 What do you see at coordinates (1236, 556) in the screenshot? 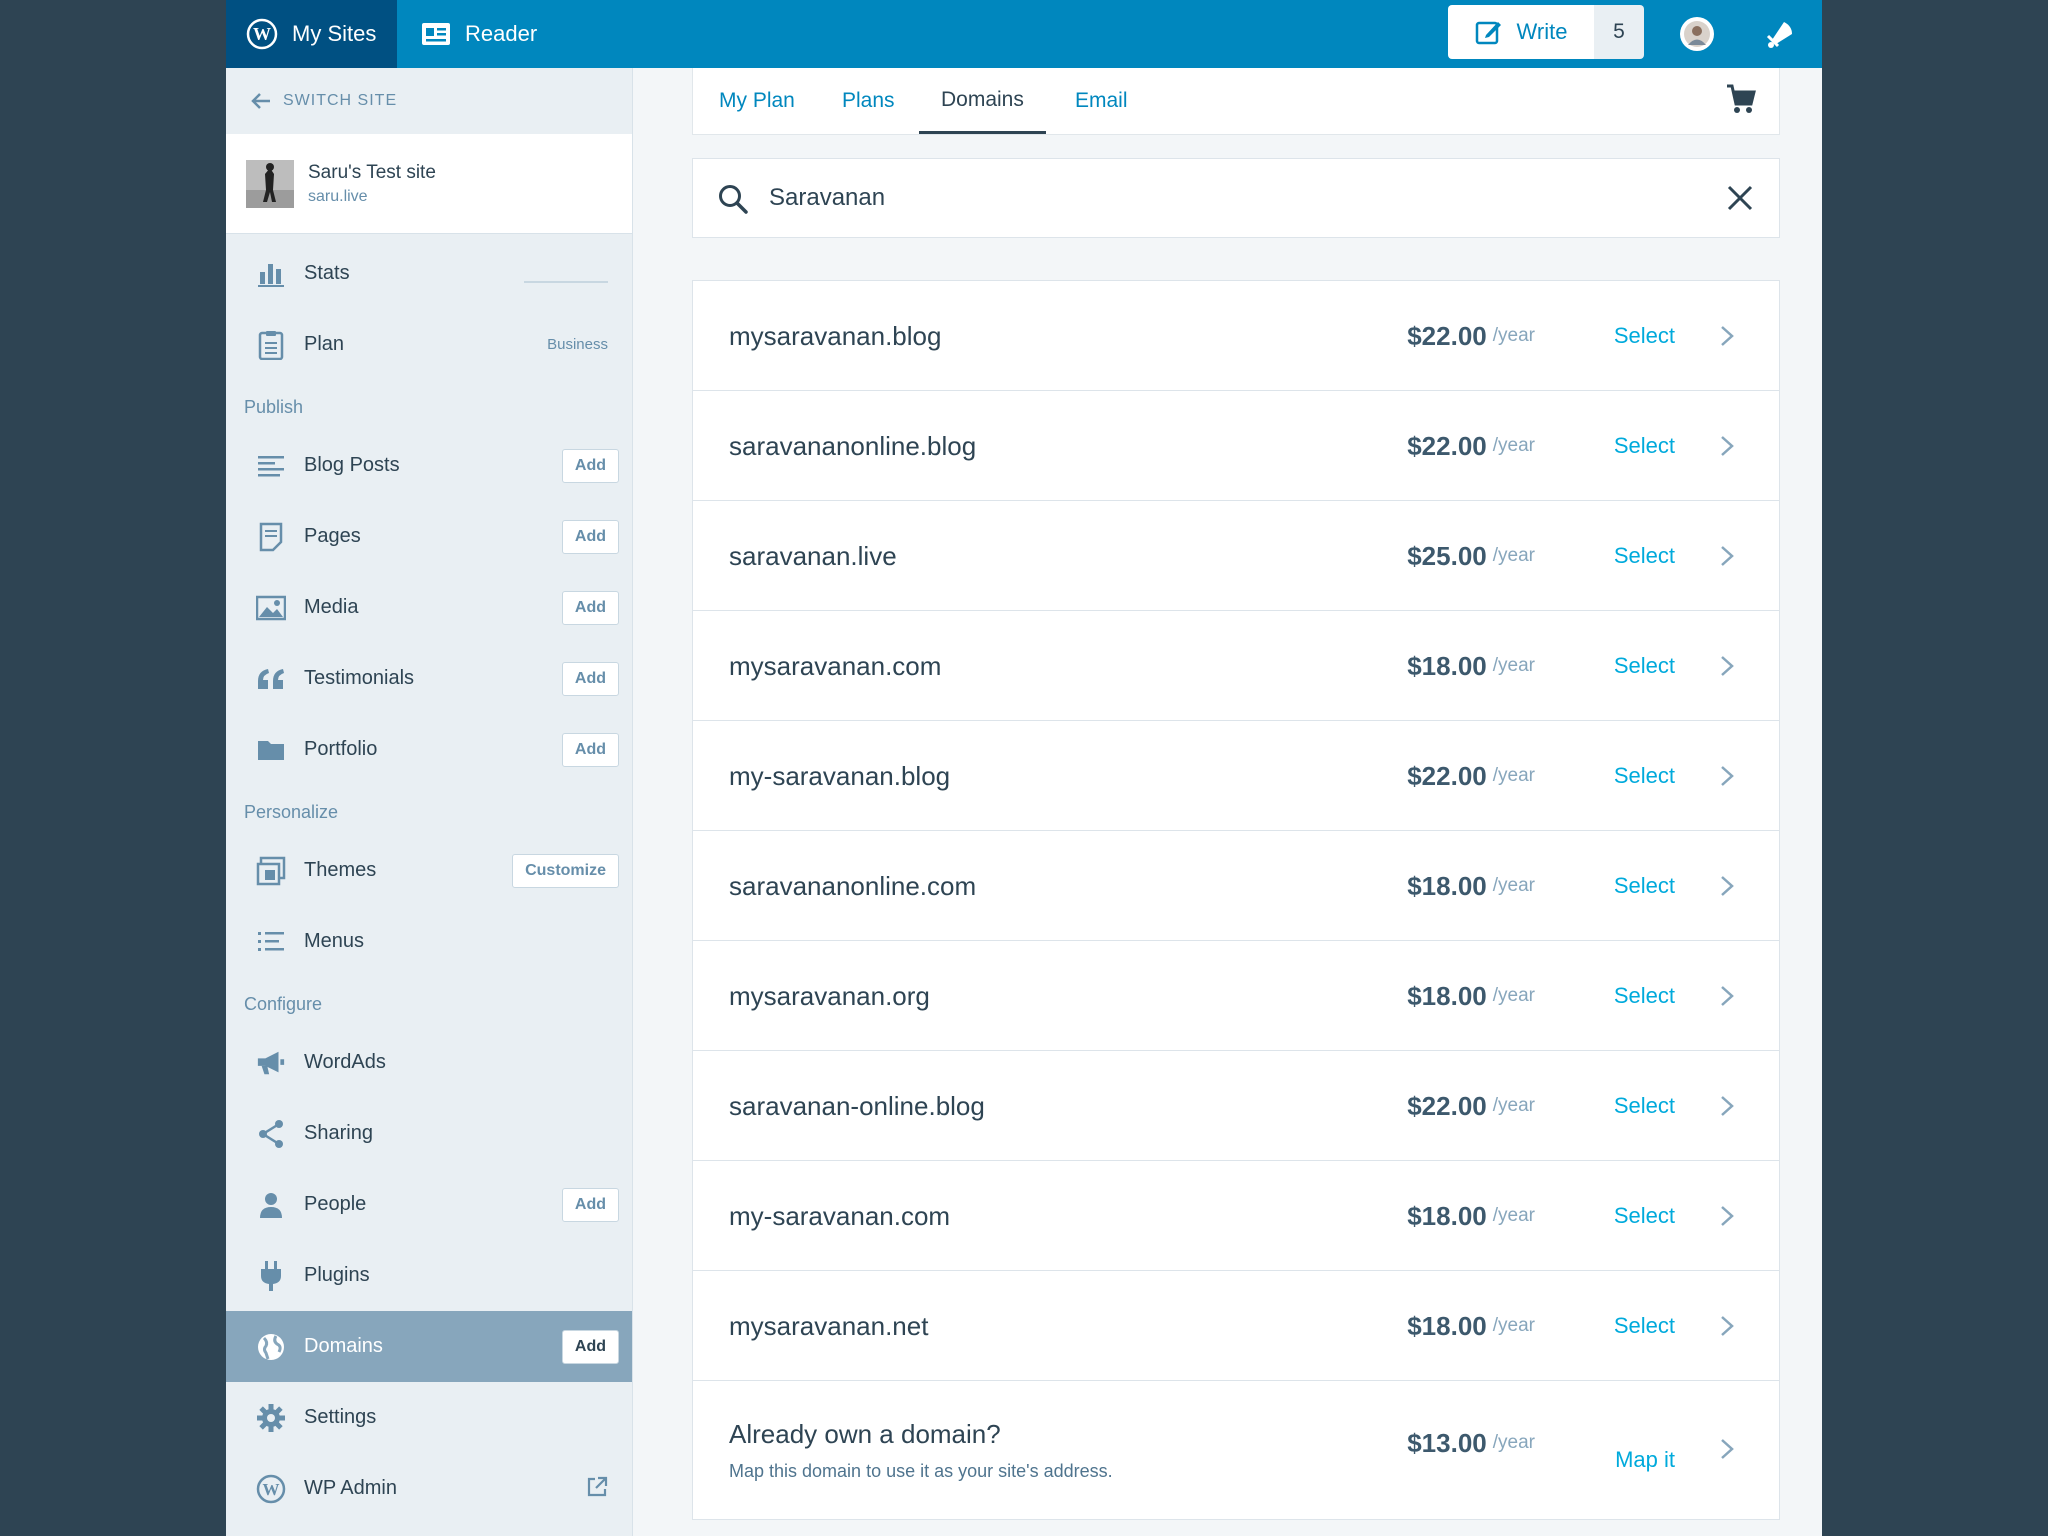
I see `domain-row: saravanan.live $25.00/year Select` at bounding box center [1236, 556].